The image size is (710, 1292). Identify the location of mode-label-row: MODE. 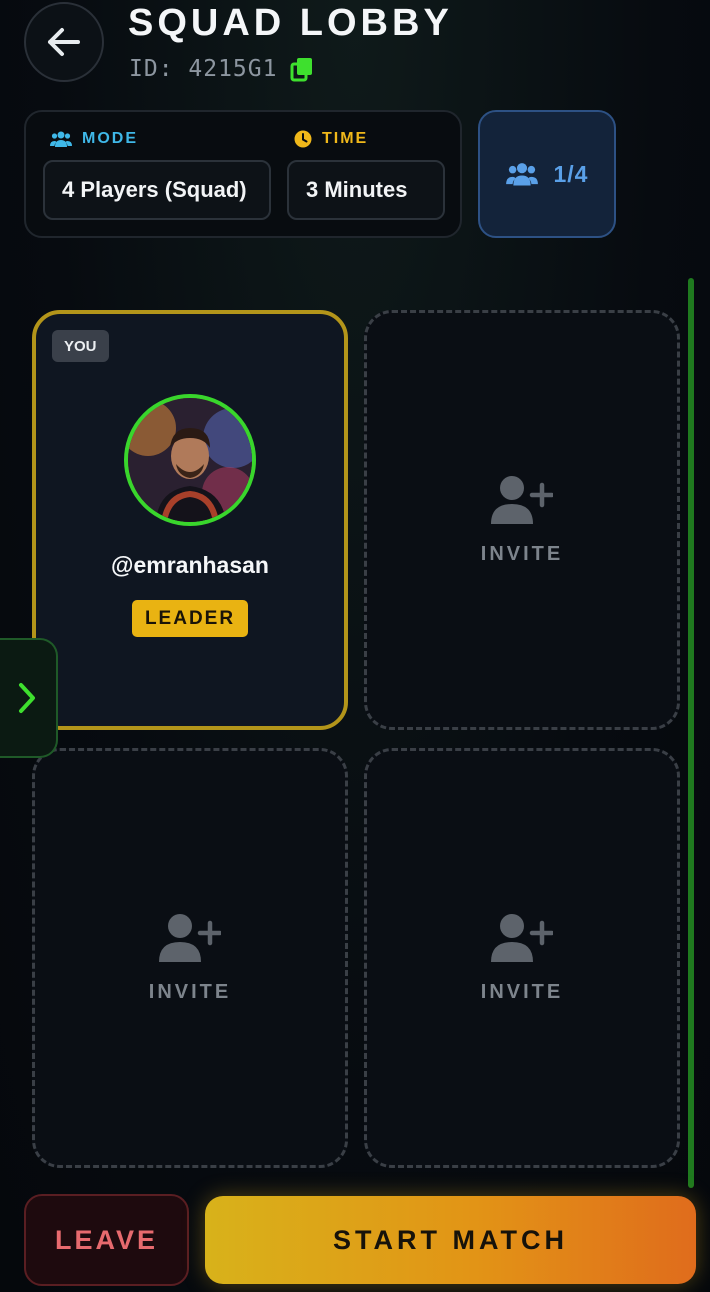
(94, 139).